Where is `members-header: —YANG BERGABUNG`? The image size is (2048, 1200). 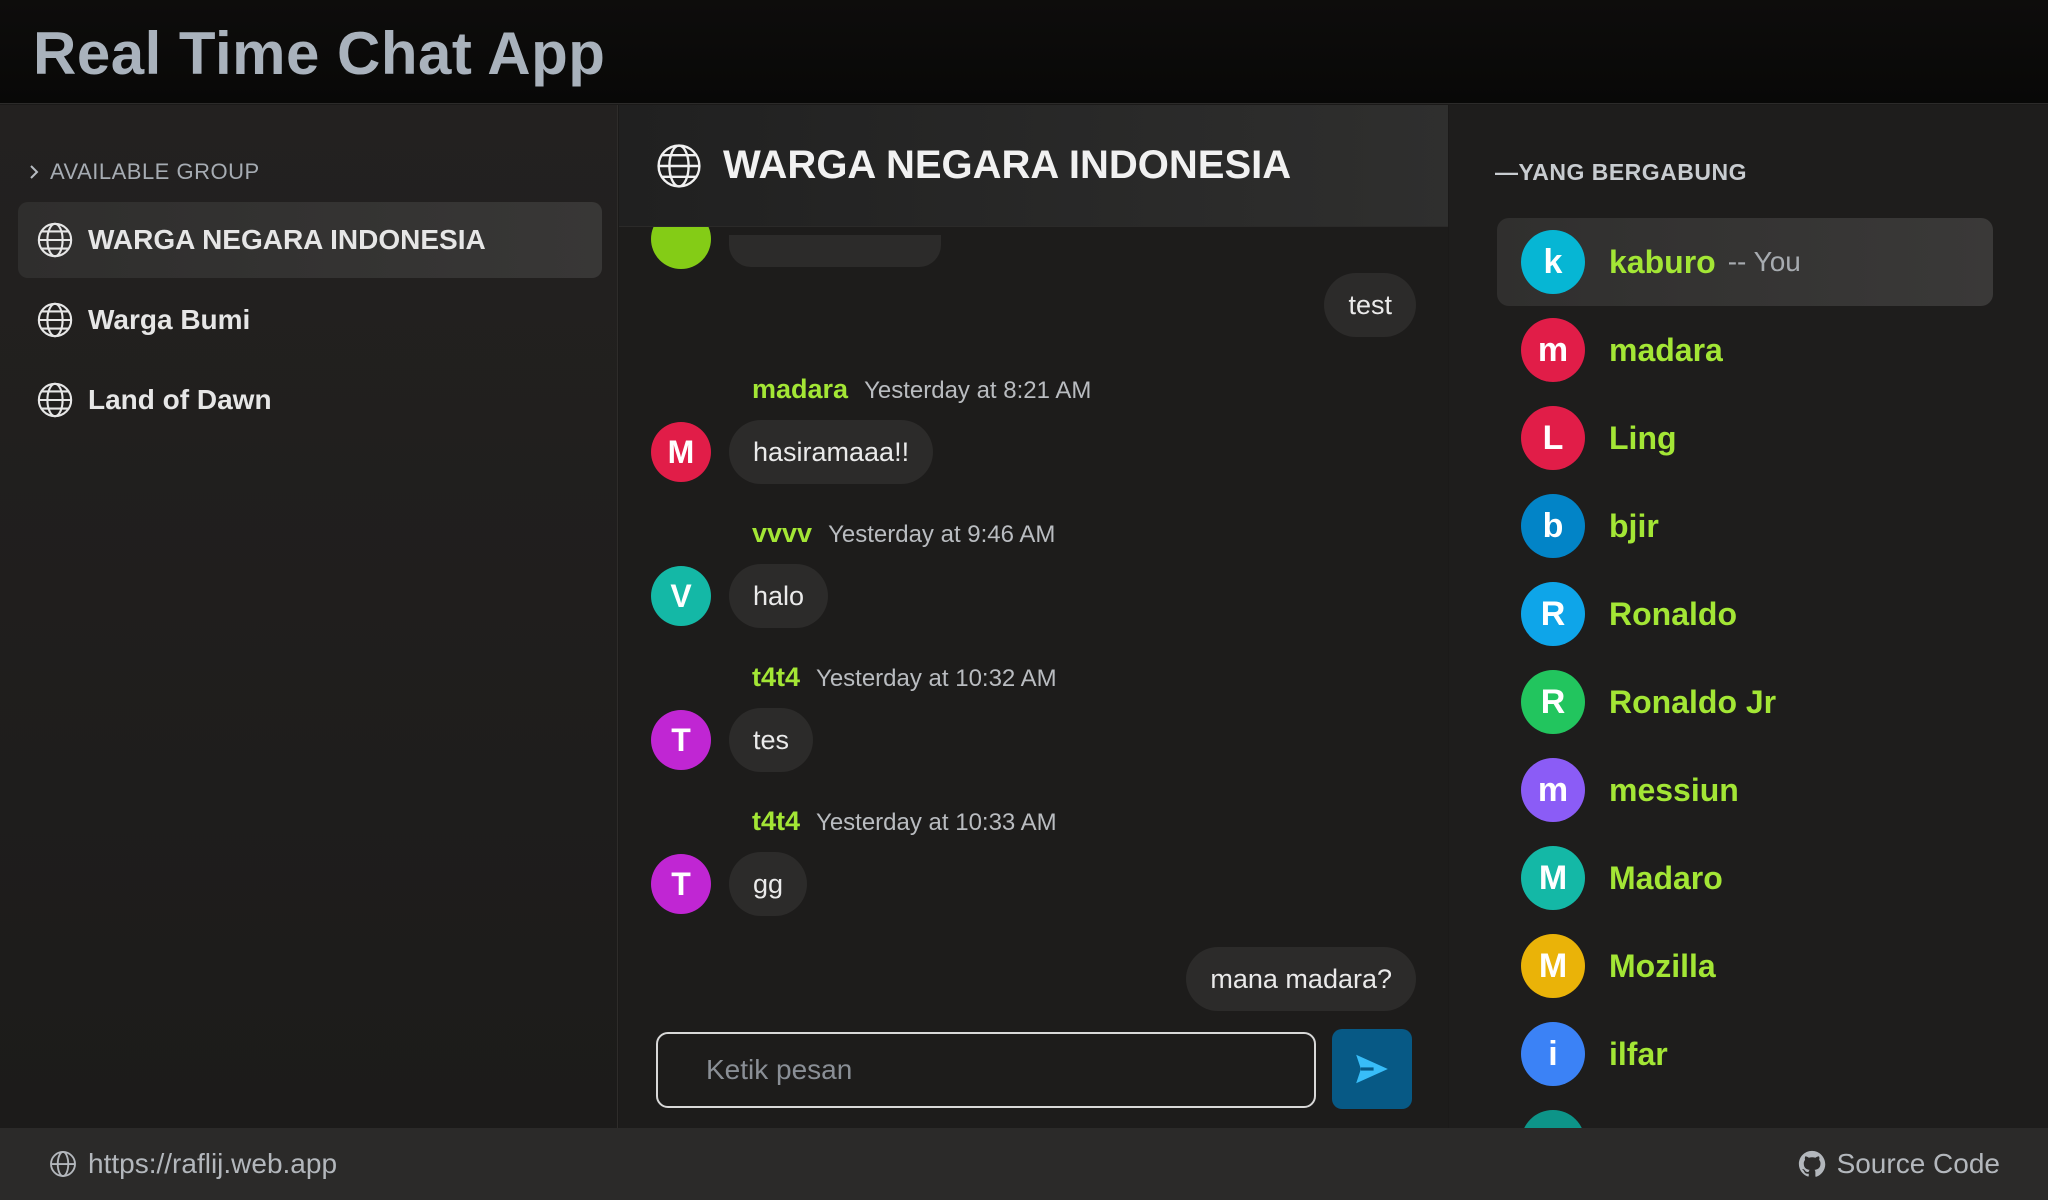 members-header: —YANG BERGABUNG is located at coordinates (1621, 171).